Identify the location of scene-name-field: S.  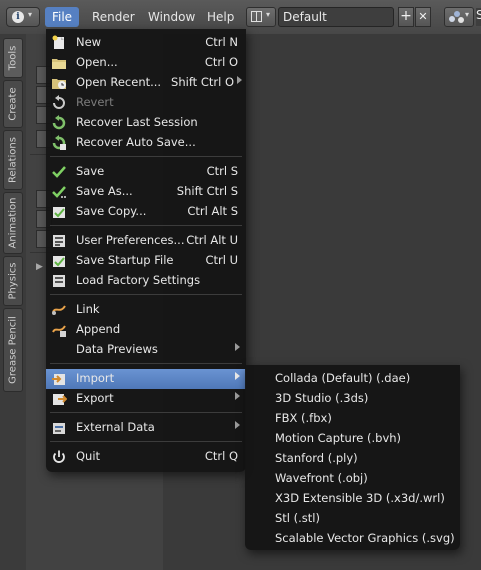
(478, 17).